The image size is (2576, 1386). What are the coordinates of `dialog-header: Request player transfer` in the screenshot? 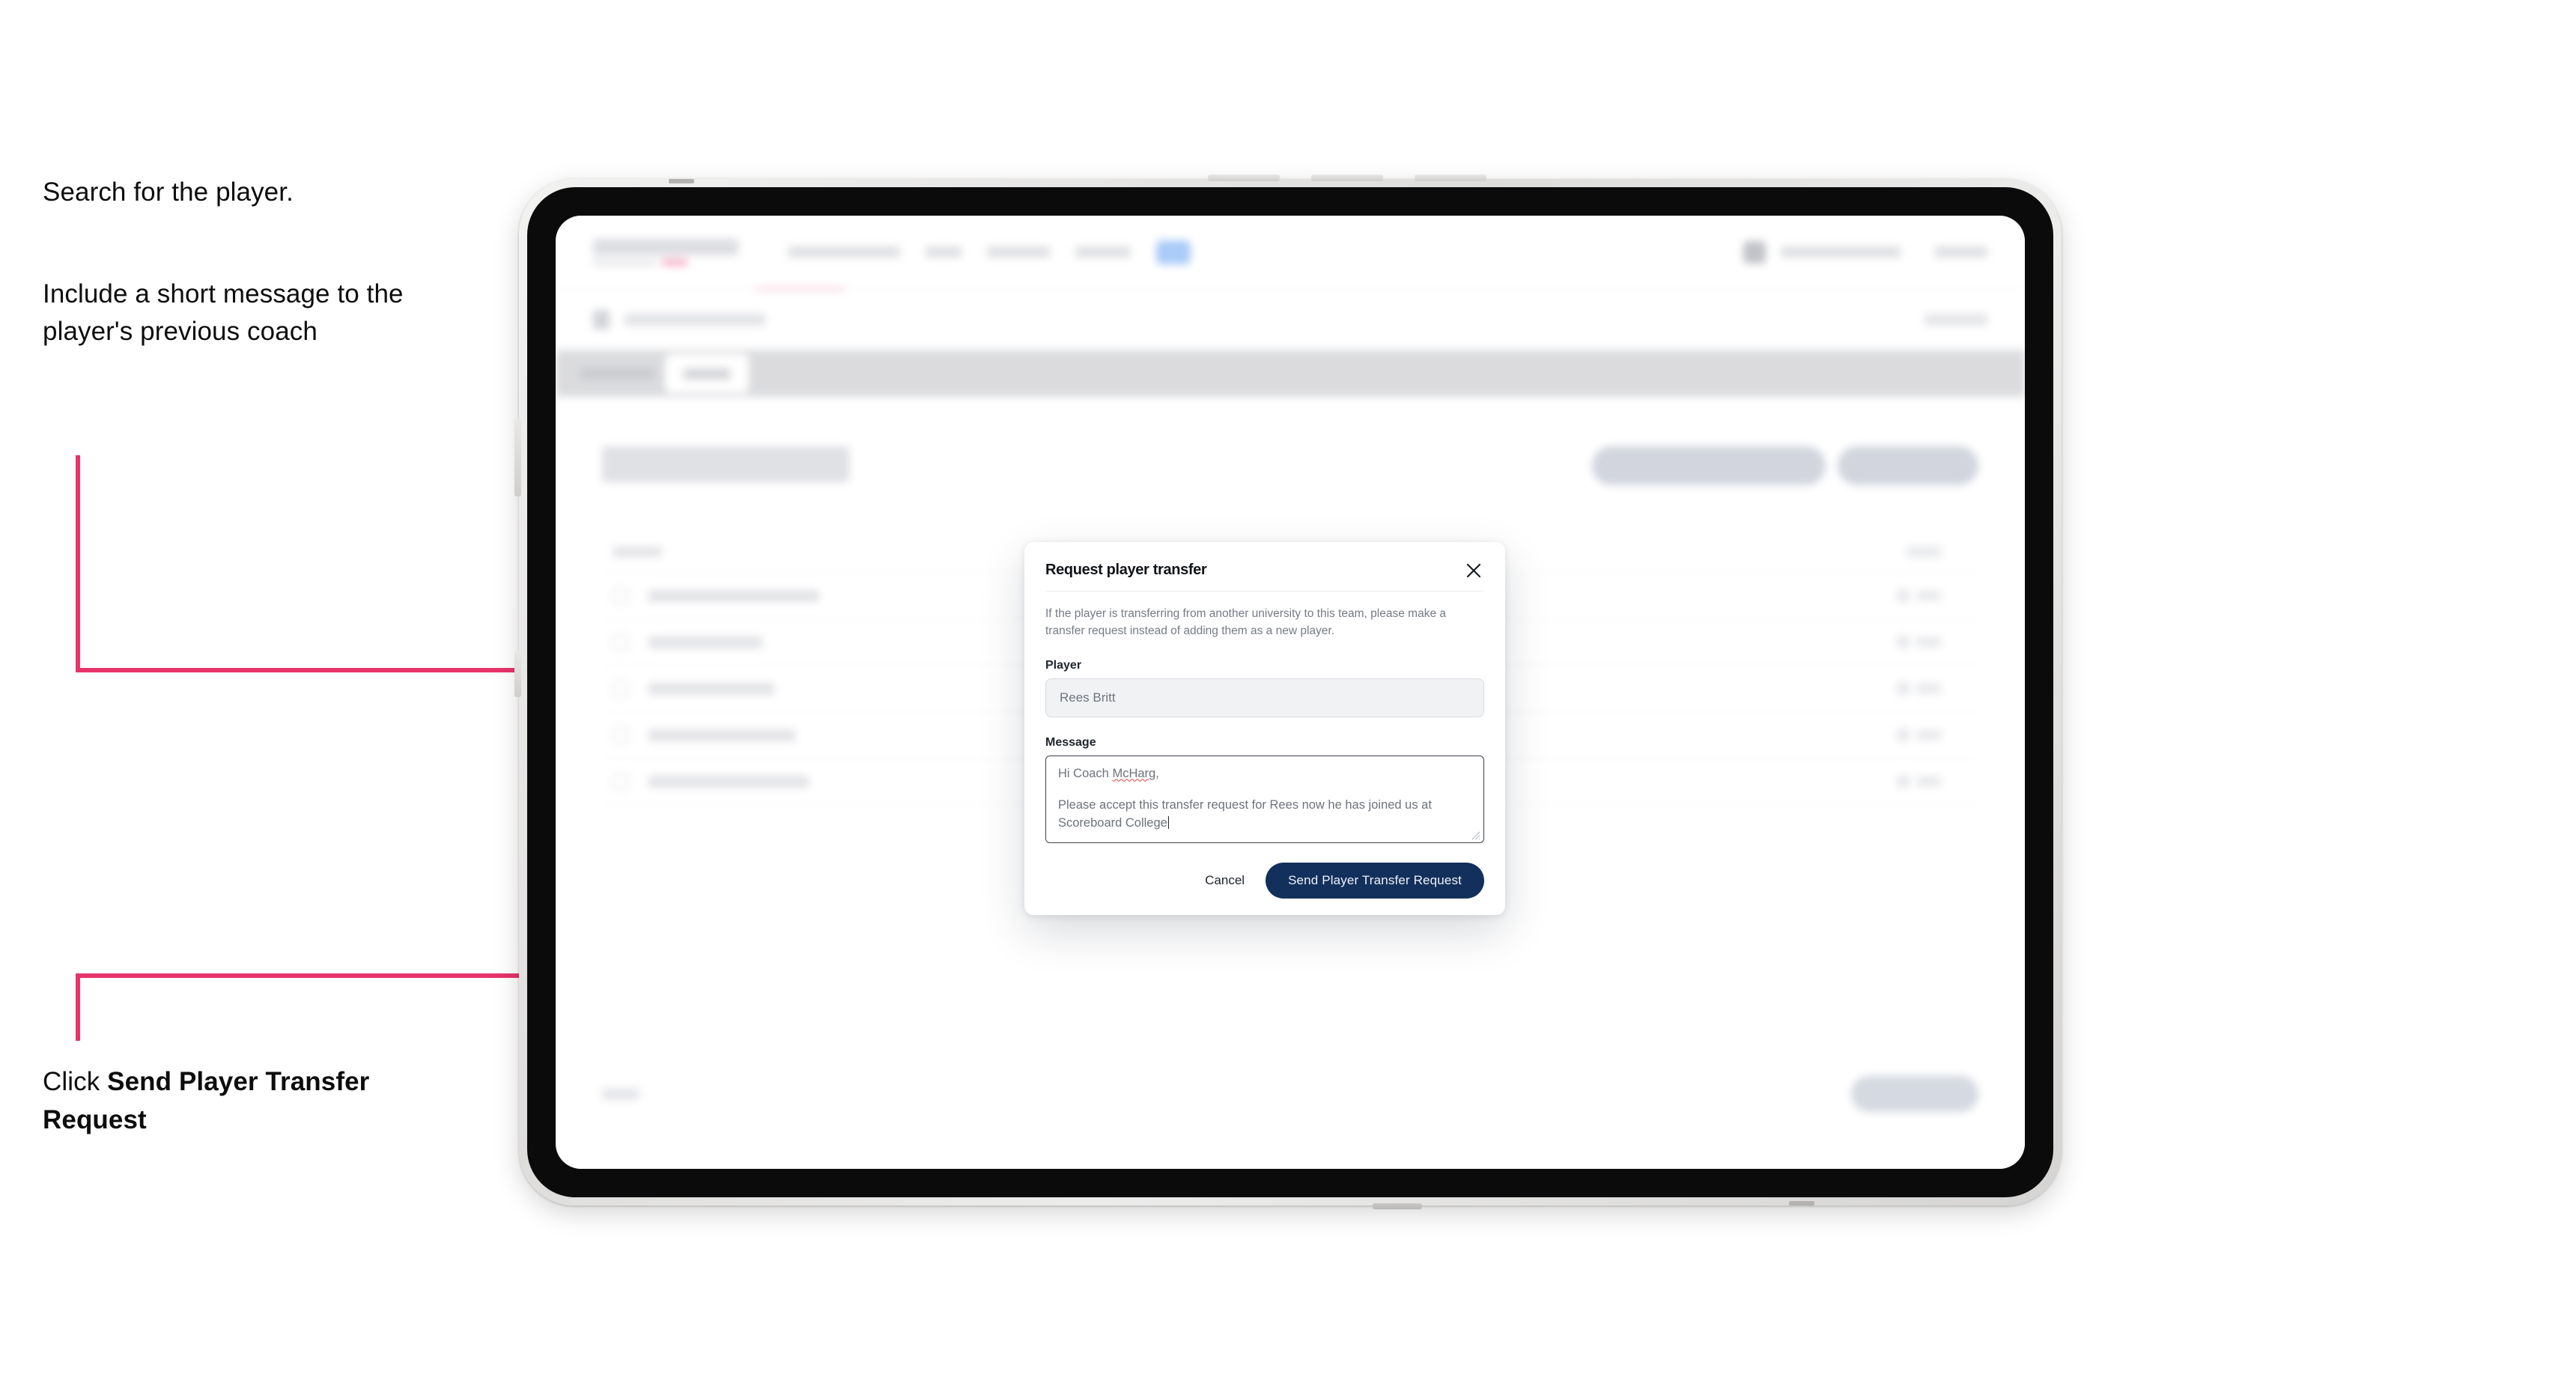 It's located at (1264, 577).